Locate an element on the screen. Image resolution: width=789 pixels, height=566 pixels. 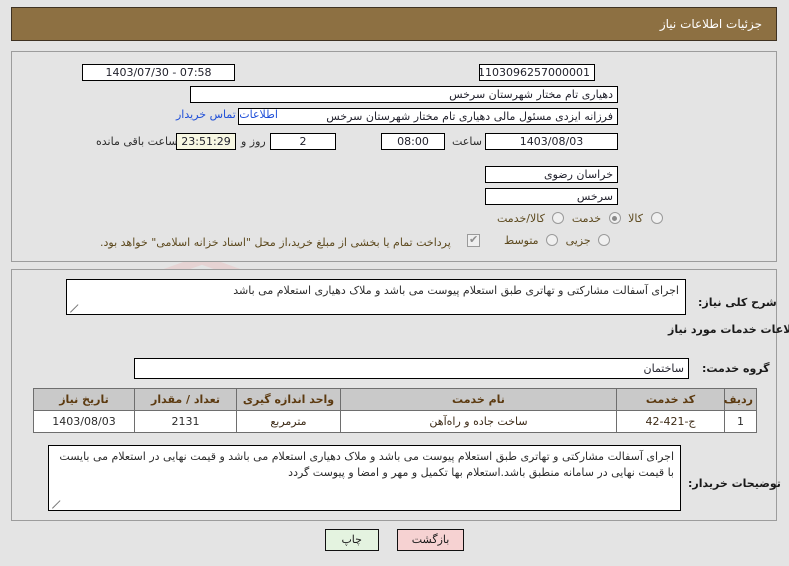
radio-khedmat is located at coordinates (614, 218).